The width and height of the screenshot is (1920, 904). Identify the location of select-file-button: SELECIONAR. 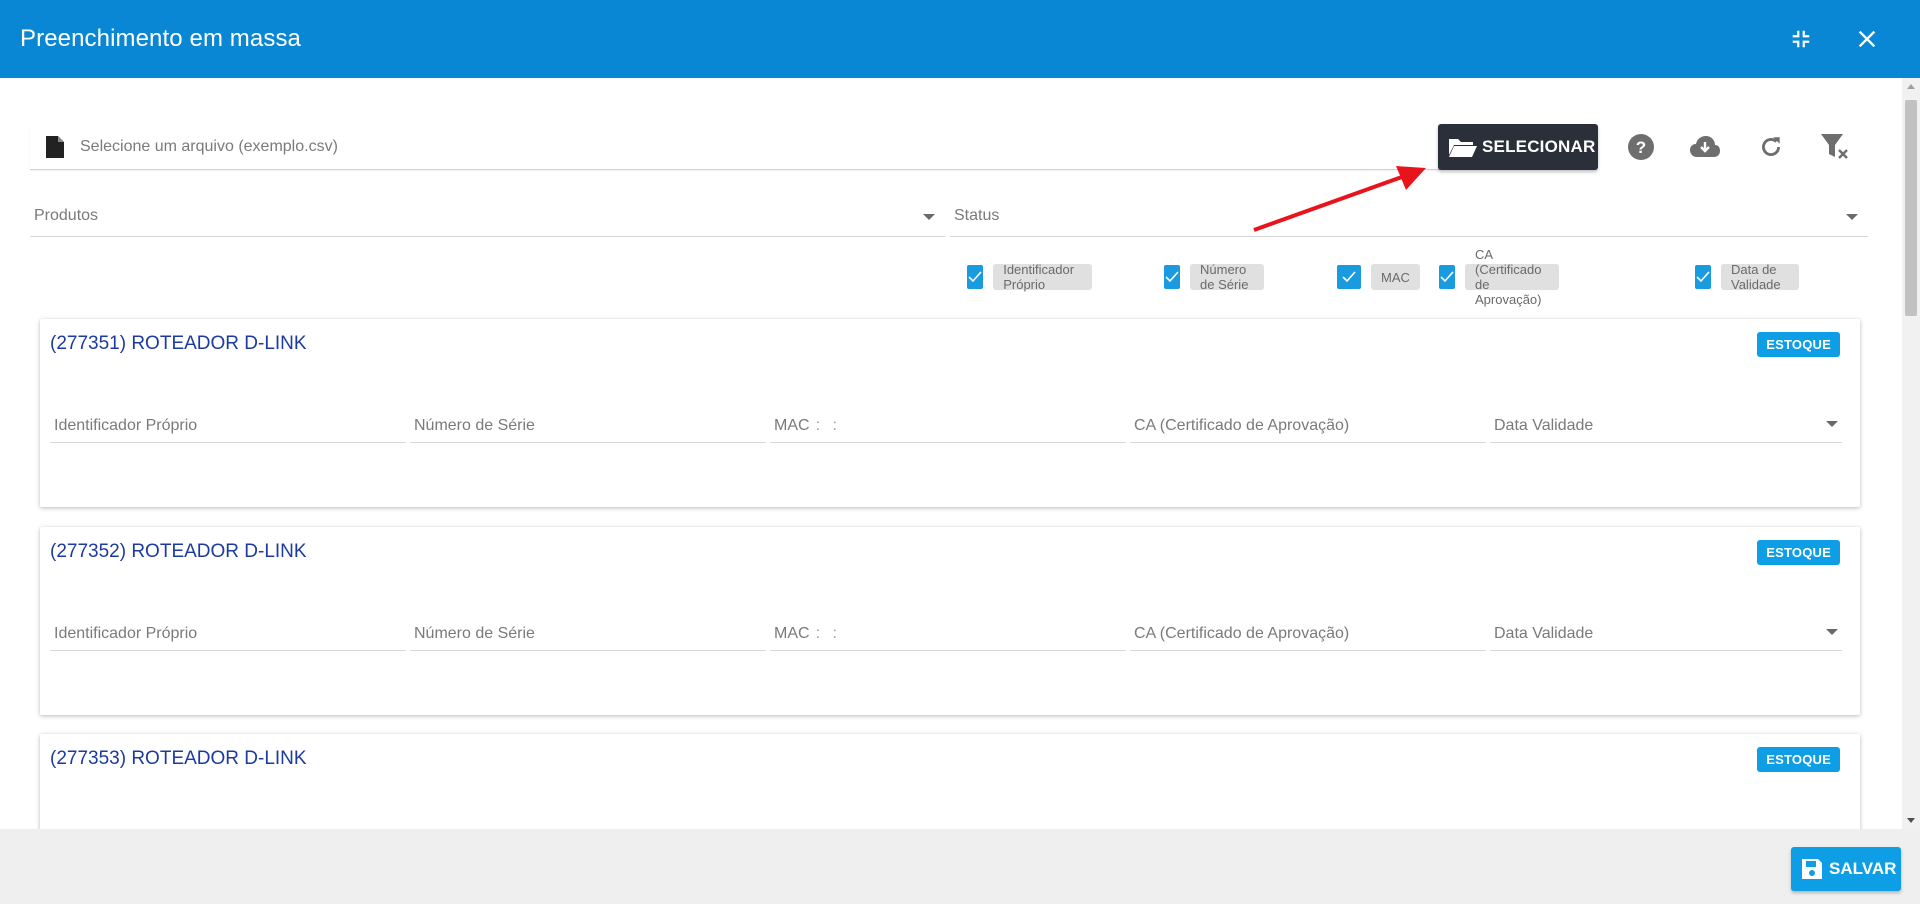
(1518, 147).